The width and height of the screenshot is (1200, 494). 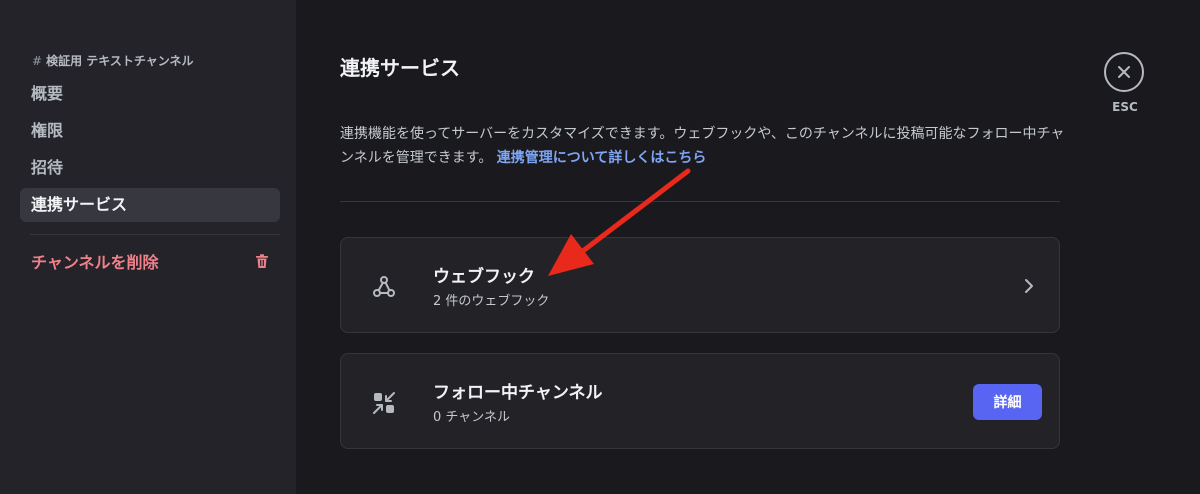 What do you see at coordinates (384, 287) in the screenshot?
I see `webhook-icon` at bounding box center [384, 287].